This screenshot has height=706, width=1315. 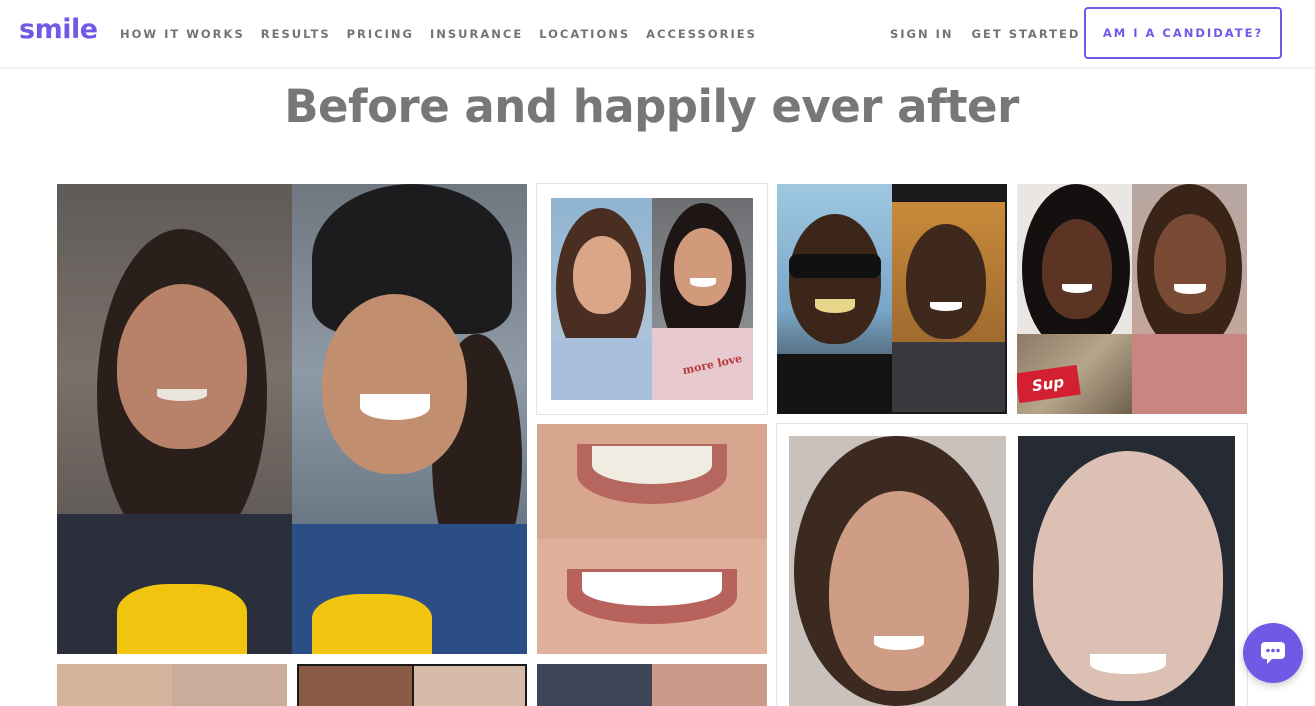 What do you see at coordinates (1183, 33) in the screenshot?
I see `am-i-a-candidate-button: AM I A CANDIDATE?` at bounding box center [1183, 33].